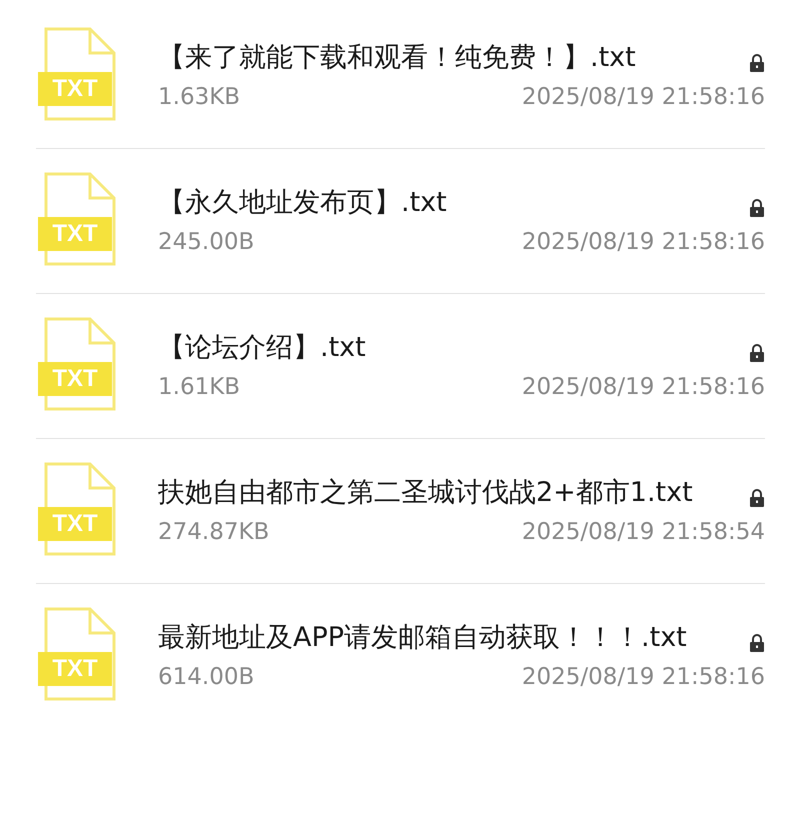 The height and width of the screenshot is (821, 800). I want to click on file-name: 【永久地址发布页】.txt, so click(303, 203).